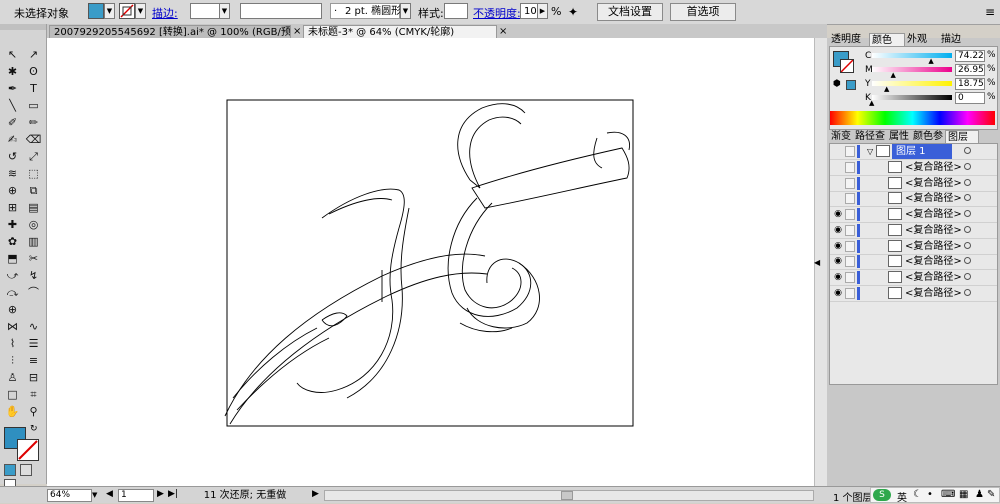 Image resolution: width=1000 pixels, height=504 pixels. What do you see at coordinates (928, 136) in the screenshot?
I see `tab-color-guide: 颜色参` at bounding box center [928, 136].